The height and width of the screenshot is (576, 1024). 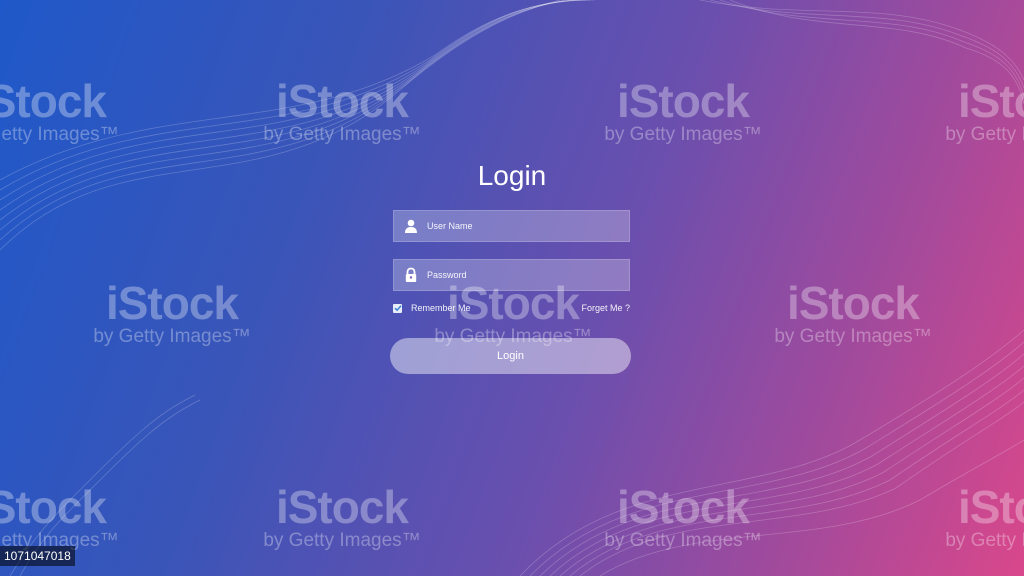 I want to click on login-title: Login, so click(x=512, y=175).